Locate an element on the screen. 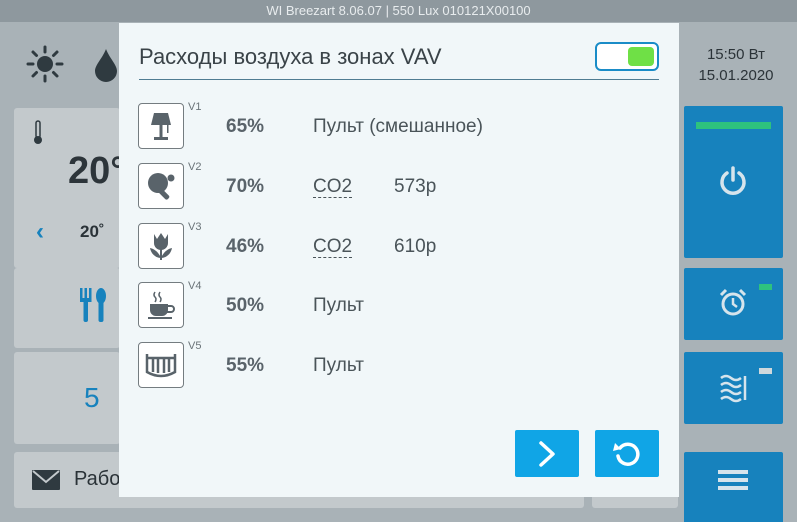 This screenshot has height=522, width=797. power-icon is located at coordinates (733, 180).